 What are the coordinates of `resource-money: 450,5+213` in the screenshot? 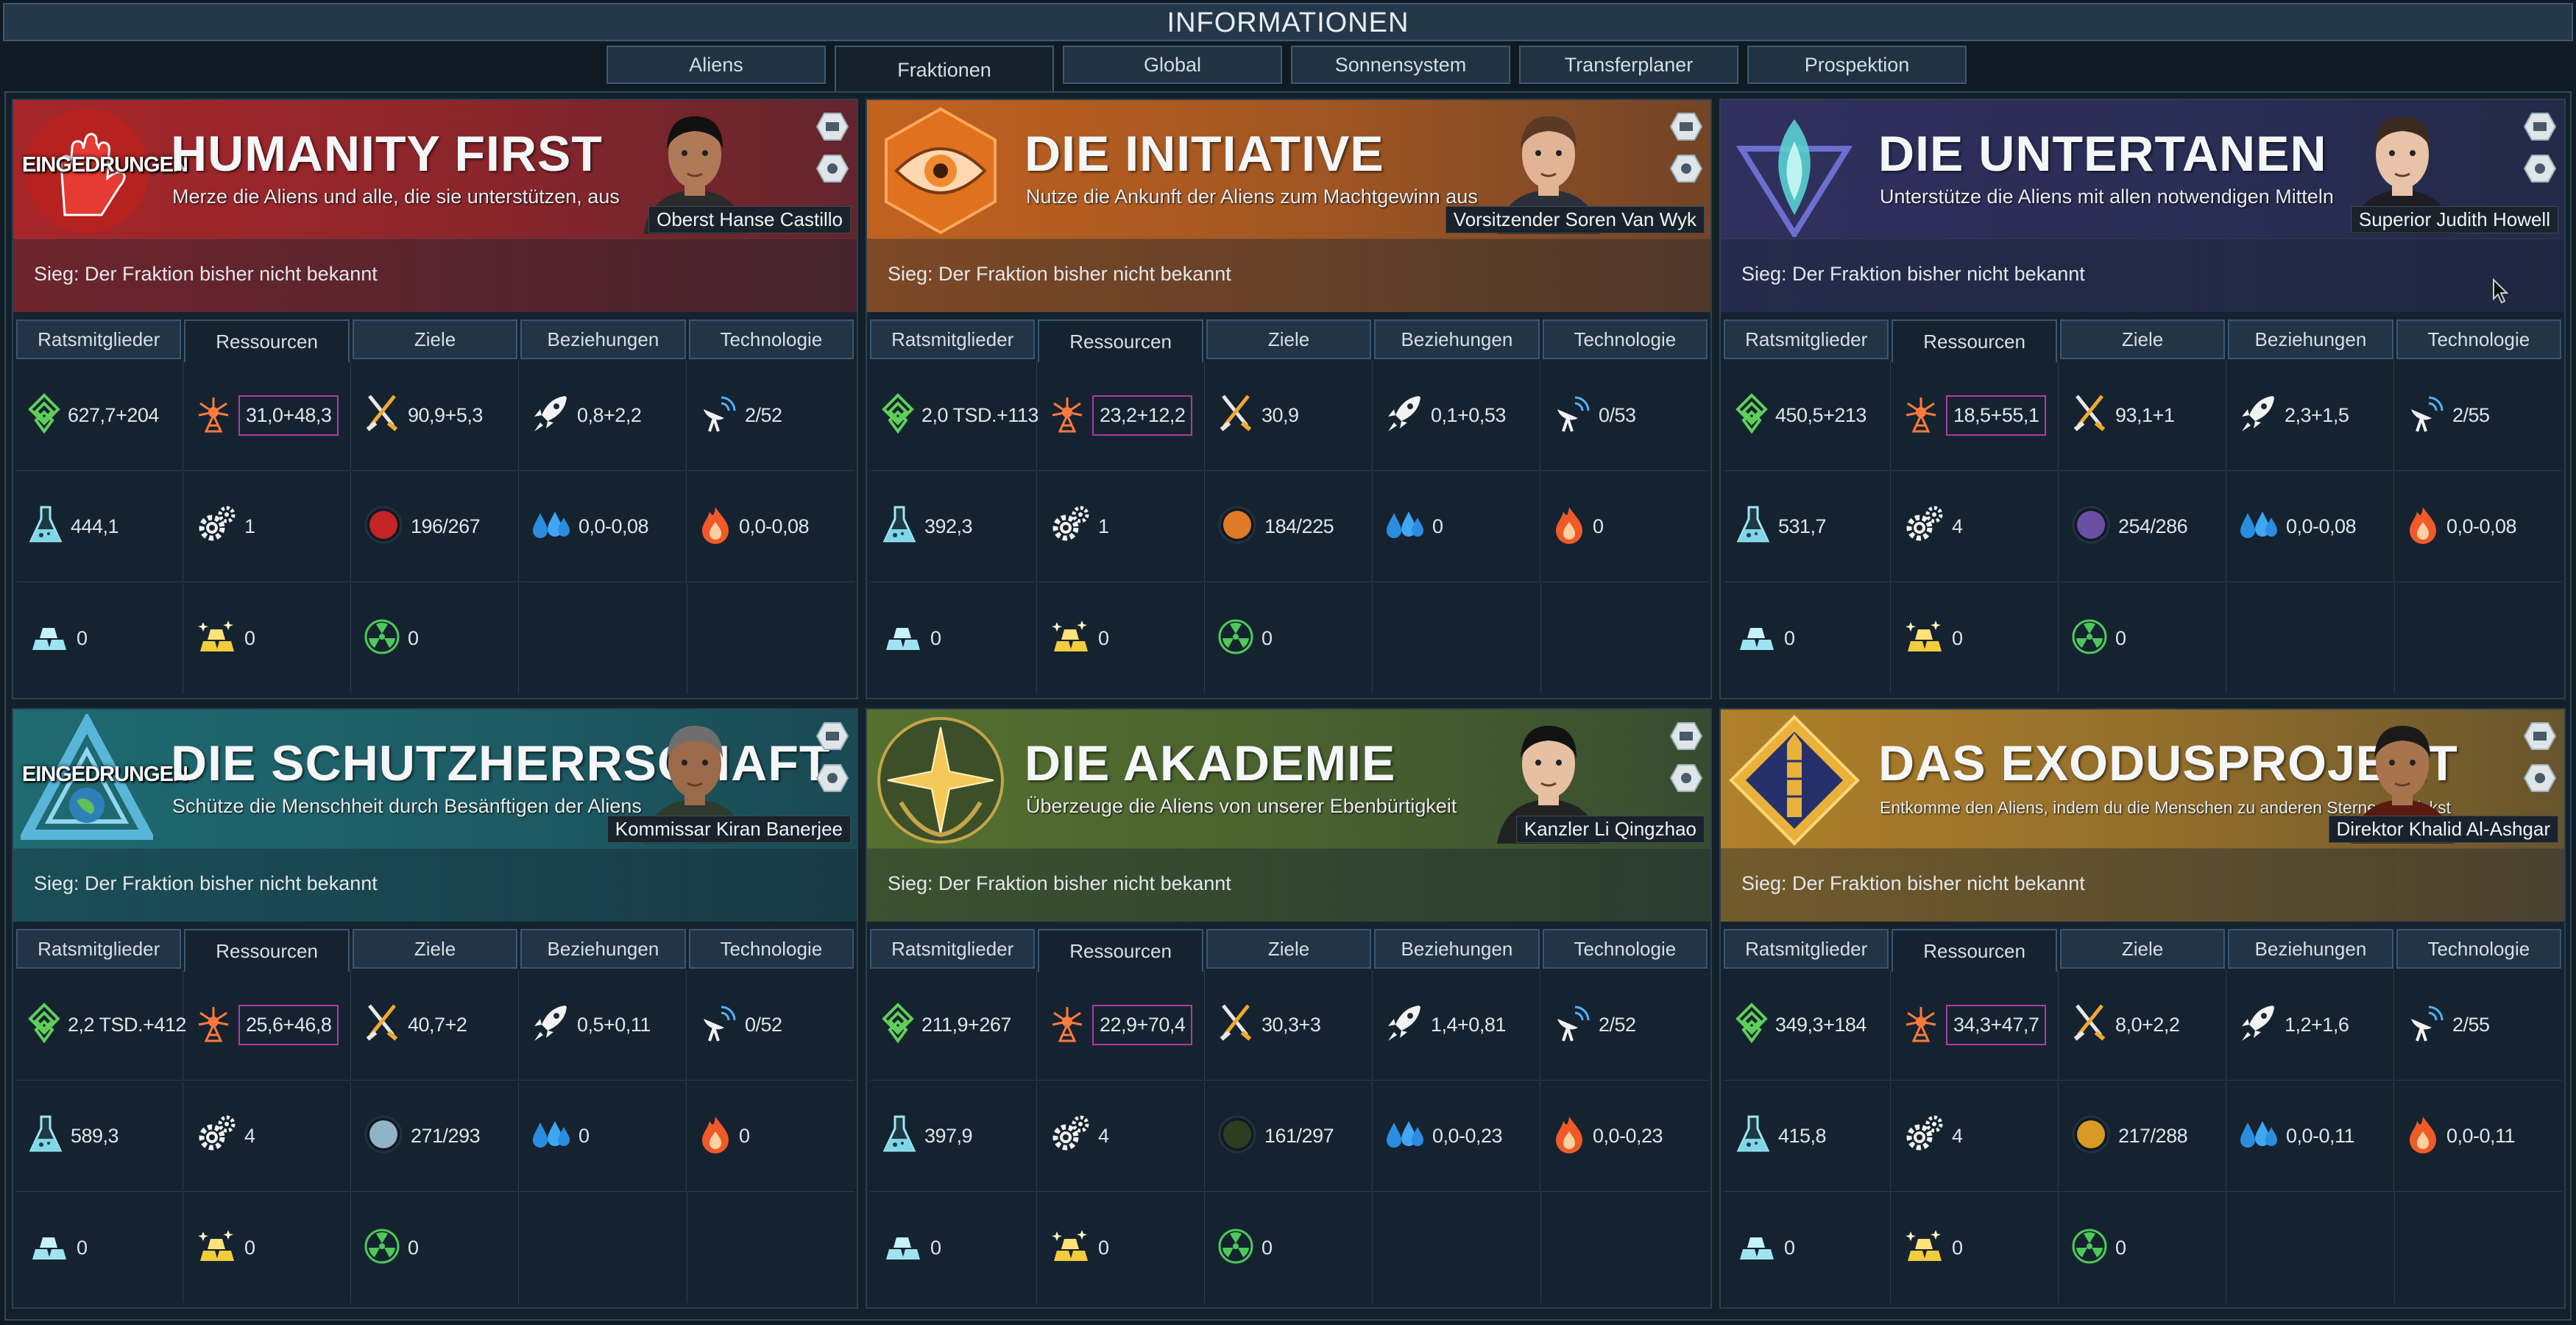 It's located at (1807, 416).